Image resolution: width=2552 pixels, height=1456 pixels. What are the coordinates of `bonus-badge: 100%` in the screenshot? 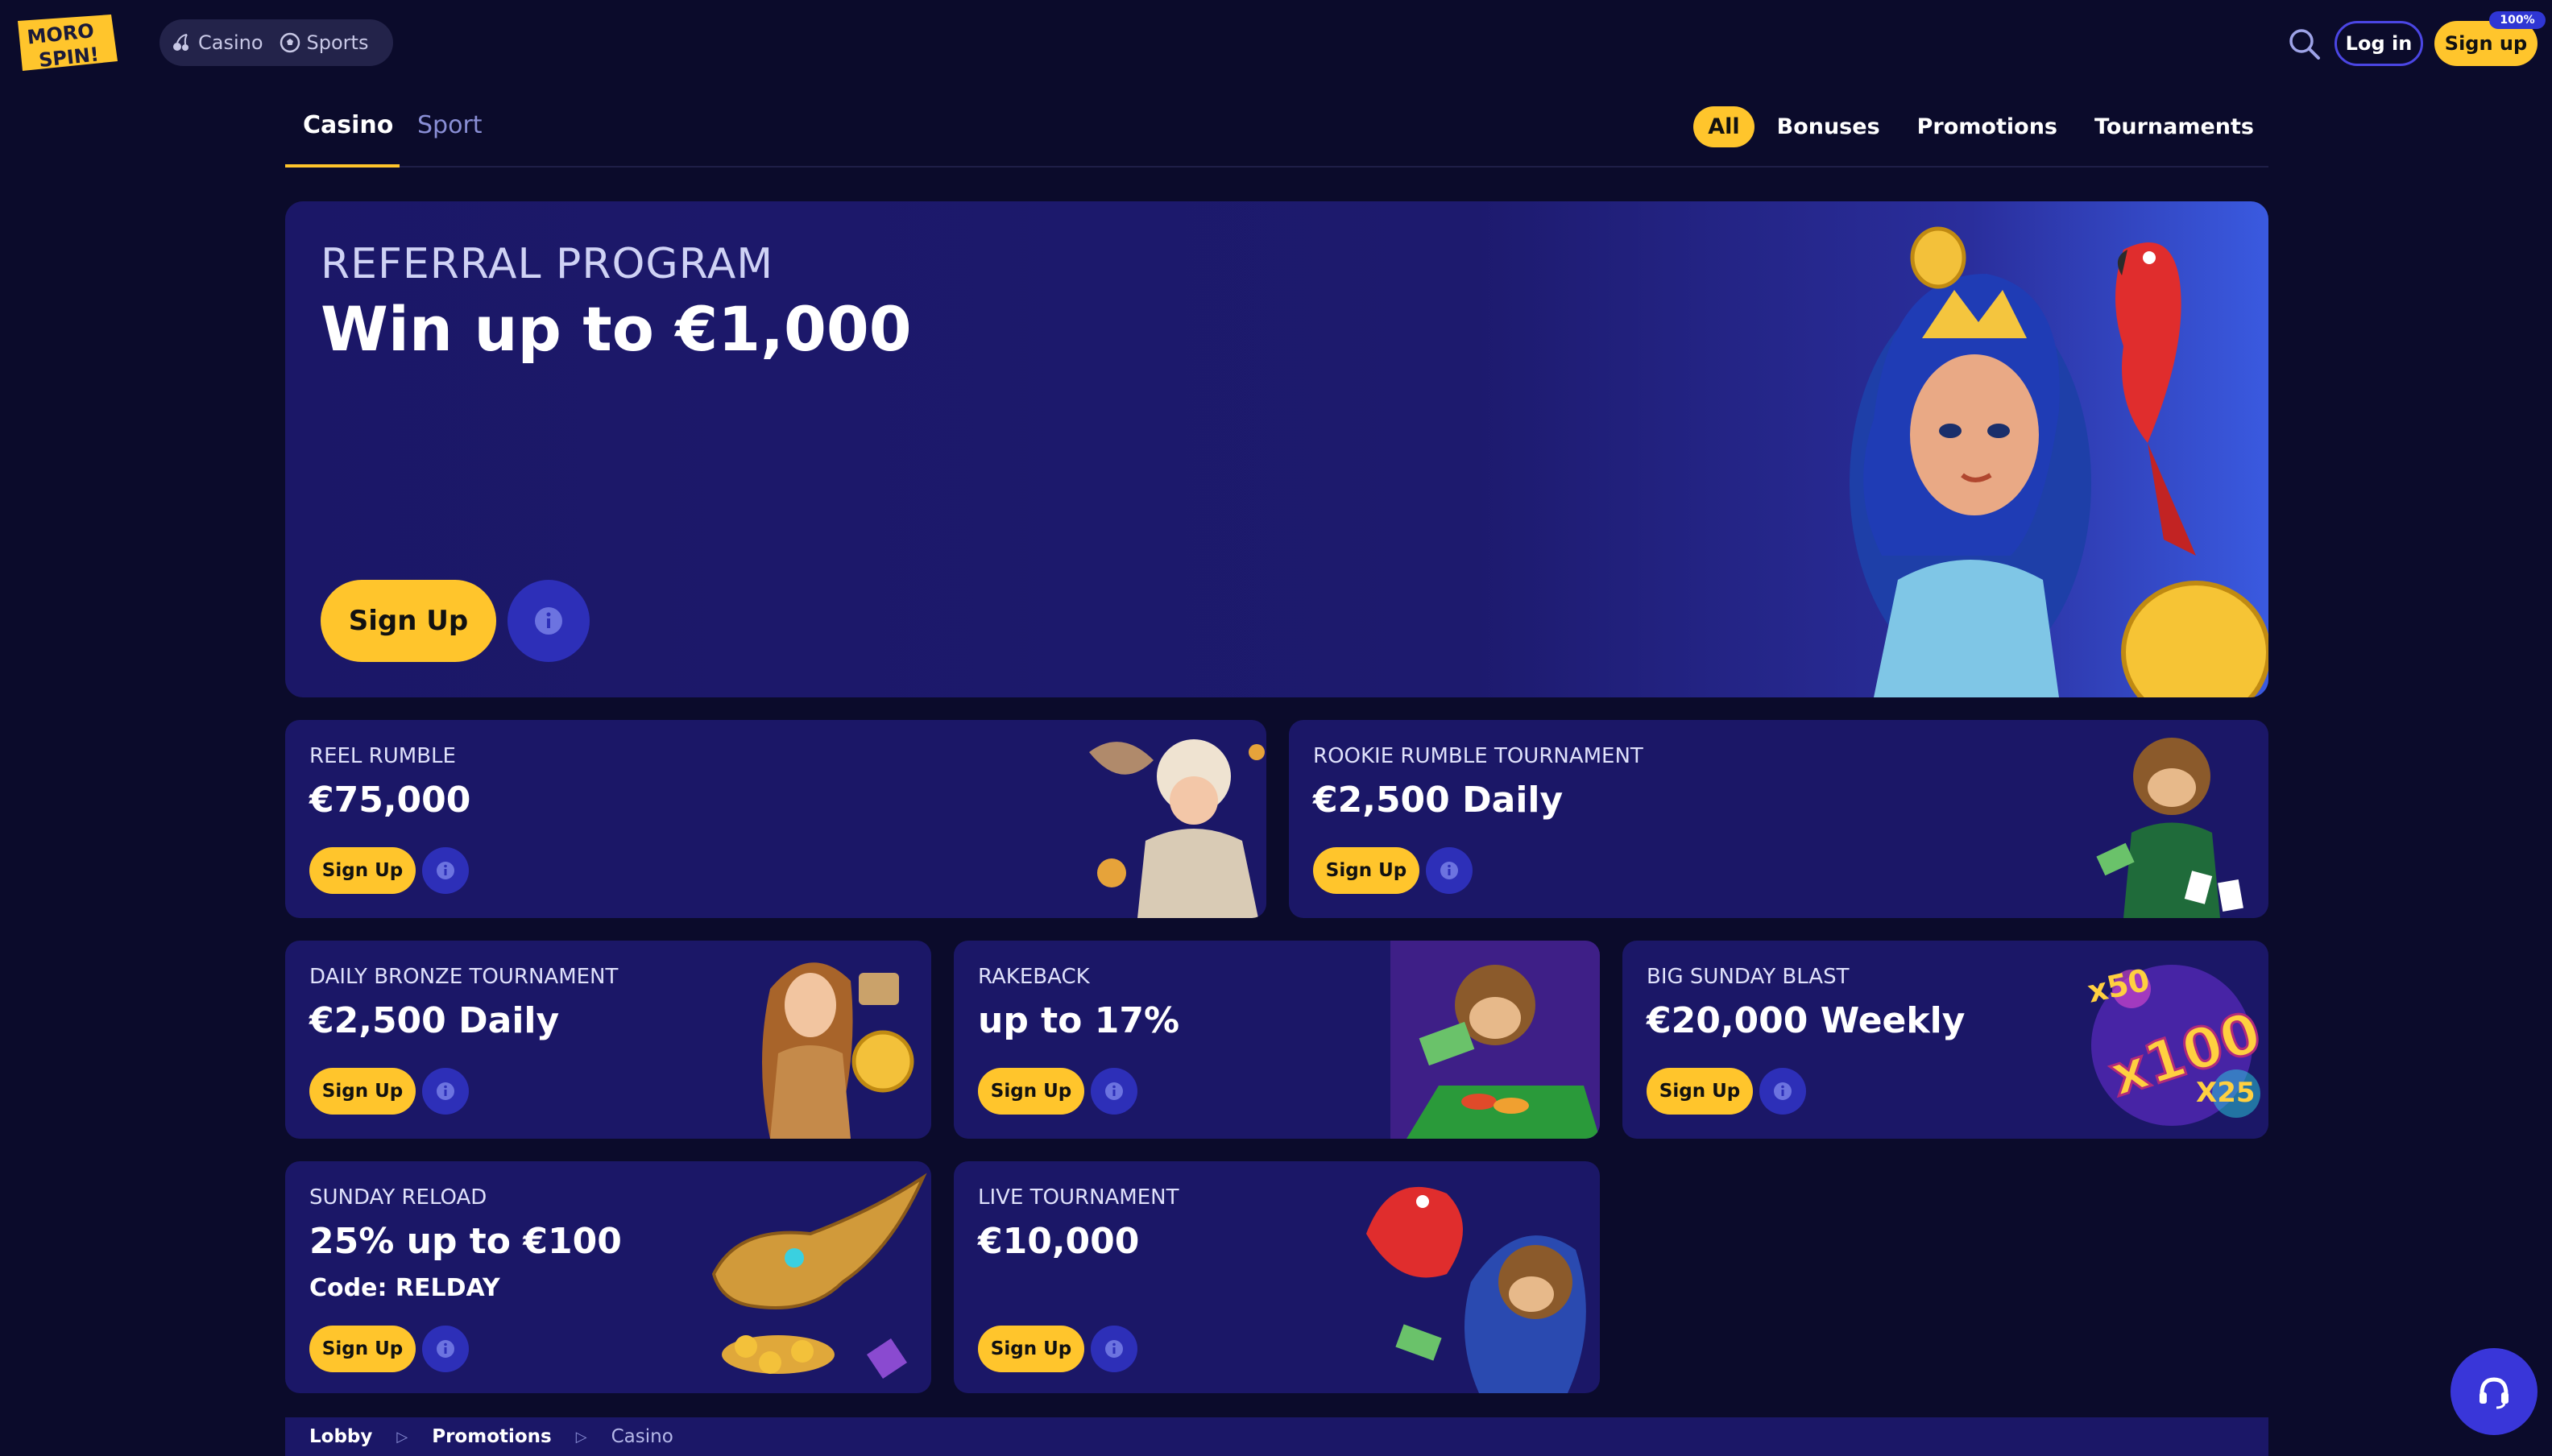 It's located at (2518, 20).